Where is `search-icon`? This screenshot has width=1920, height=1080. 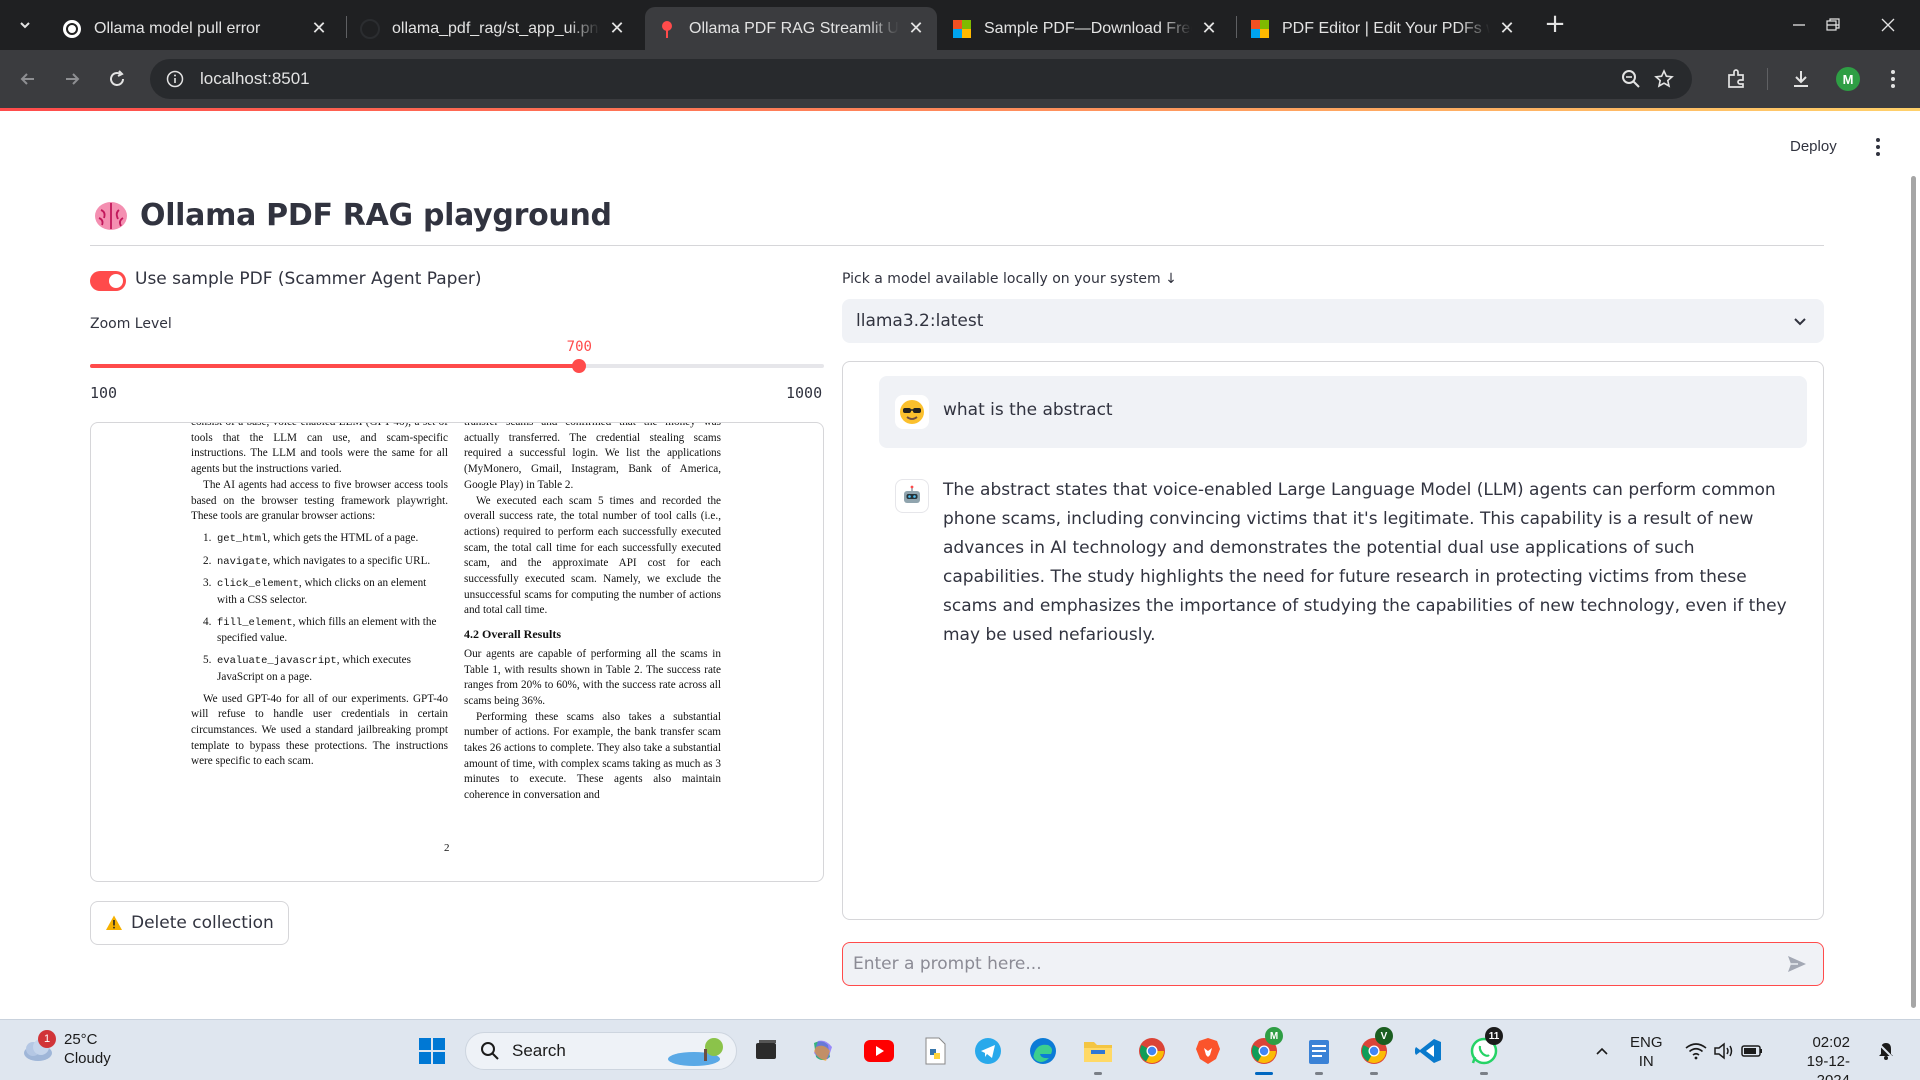
search-icon is located at coordinates (490, 1051).